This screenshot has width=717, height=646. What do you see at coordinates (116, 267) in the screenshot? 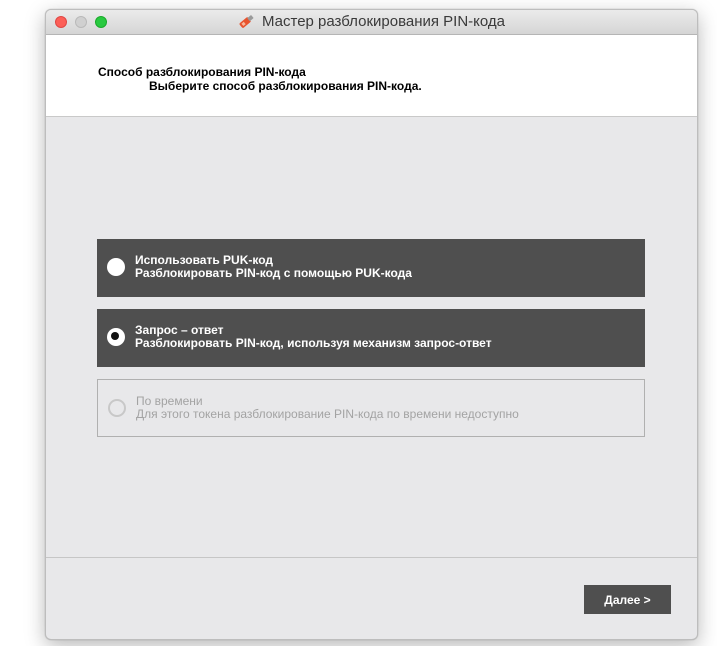
I see `radio-puk-code` at bounding box center [116, 267].